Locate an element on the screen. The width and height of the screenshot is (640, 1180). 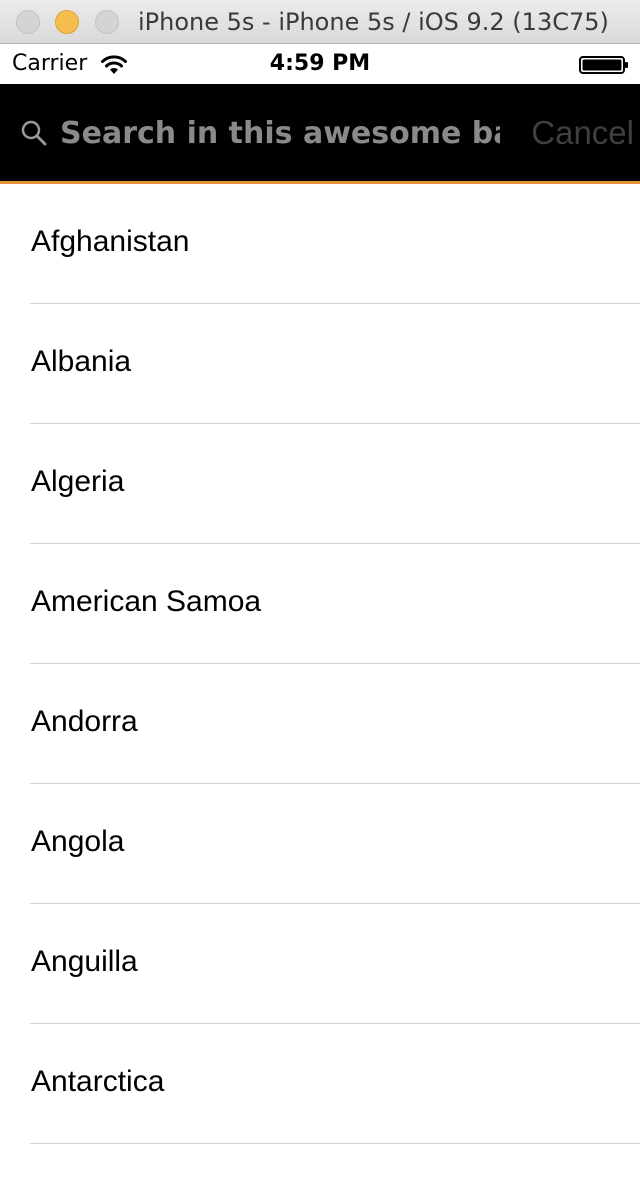
country-name: Algeria is located at coordinates (78, 481).